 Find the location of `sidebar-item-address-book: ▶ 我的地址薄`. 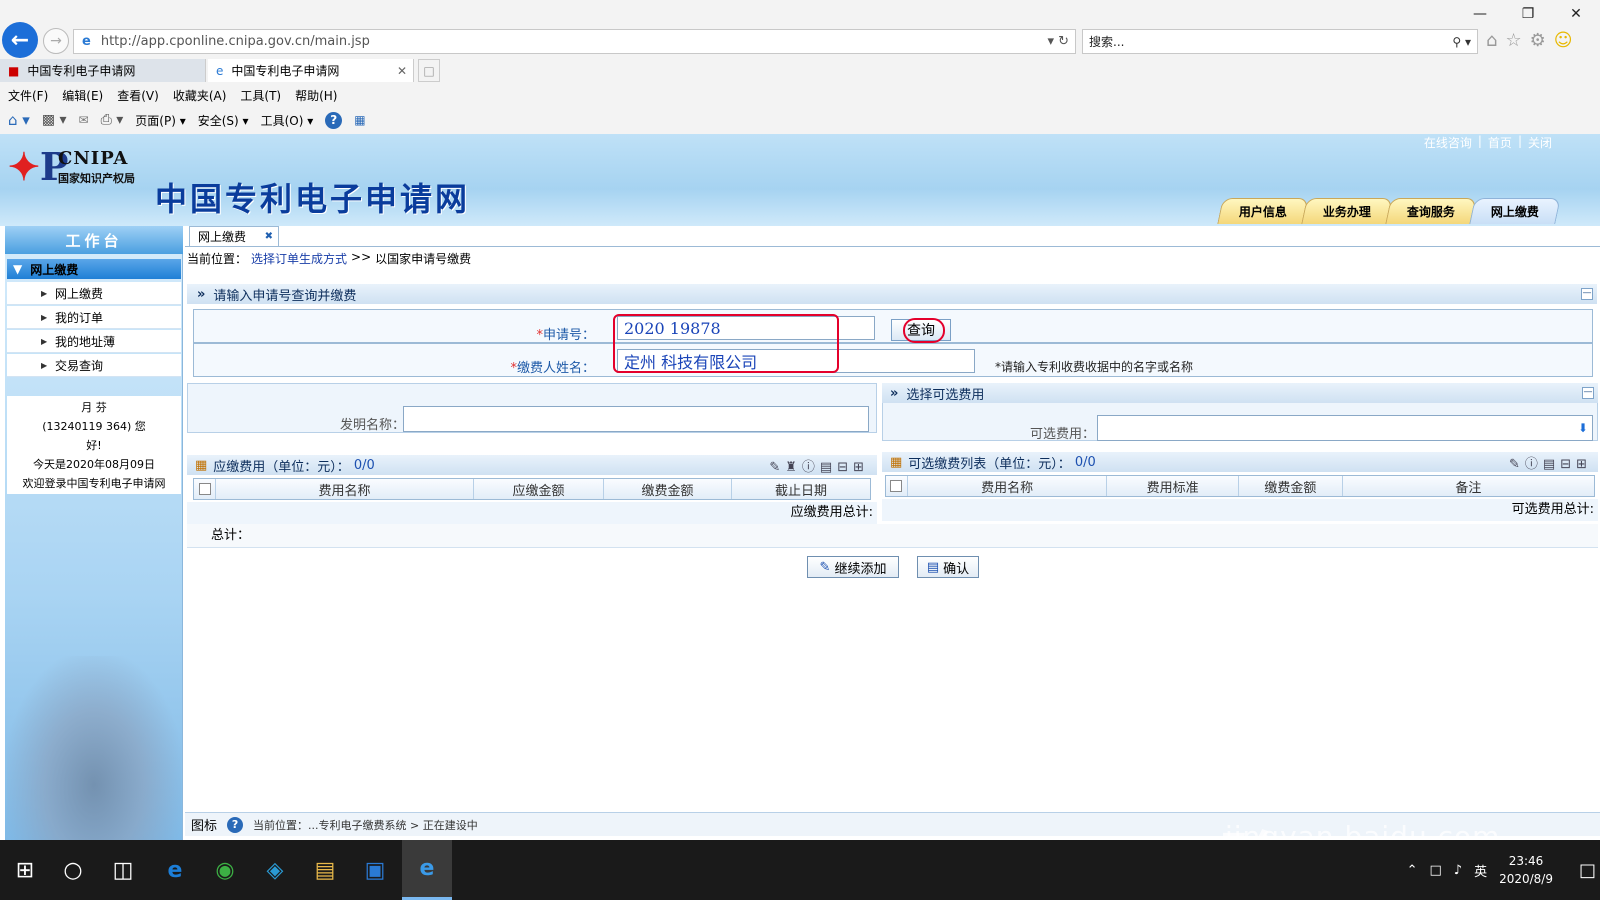

sidebar-item-address-book: ▶ 我的地址薄 is located at coordinates (94, 341).